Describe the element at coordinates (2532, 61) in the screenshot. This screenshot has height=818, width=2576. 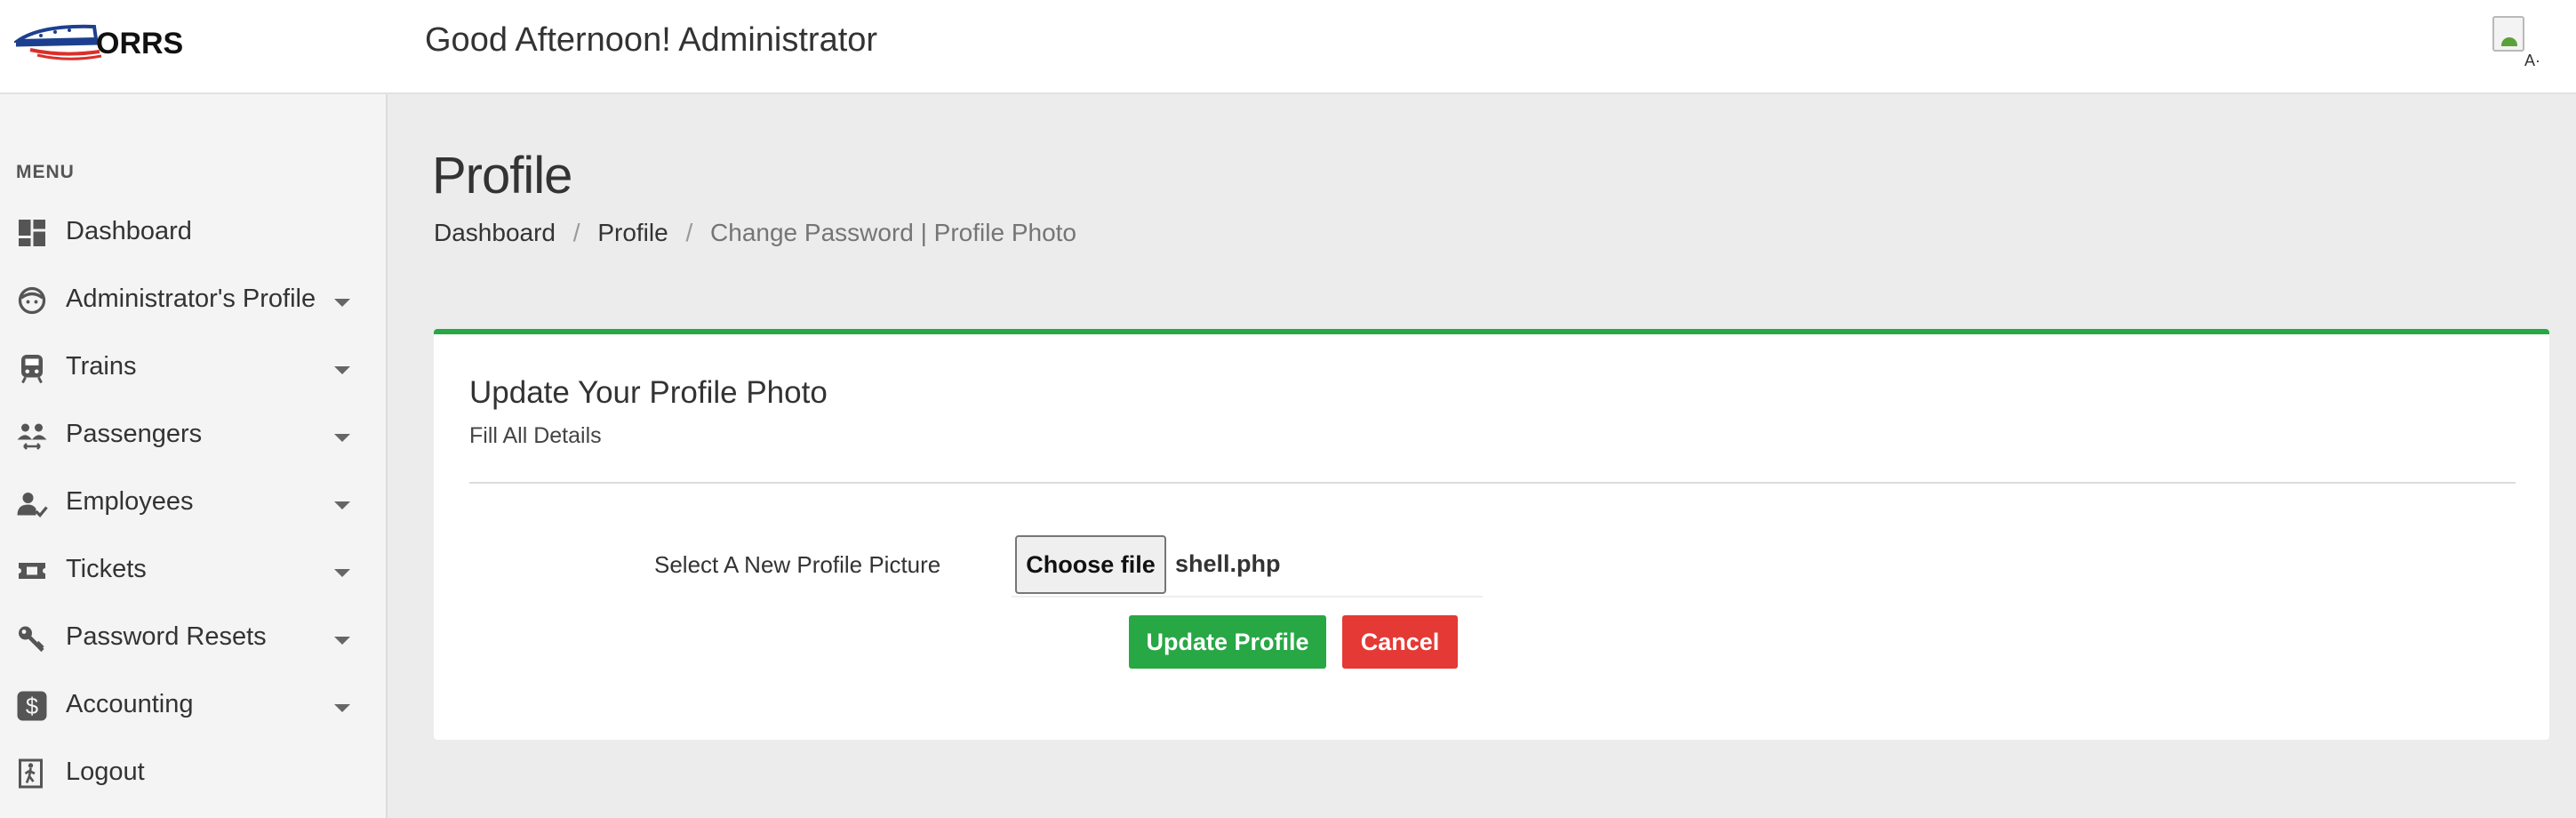
I see `avatar-alt-text: A·` at that location.